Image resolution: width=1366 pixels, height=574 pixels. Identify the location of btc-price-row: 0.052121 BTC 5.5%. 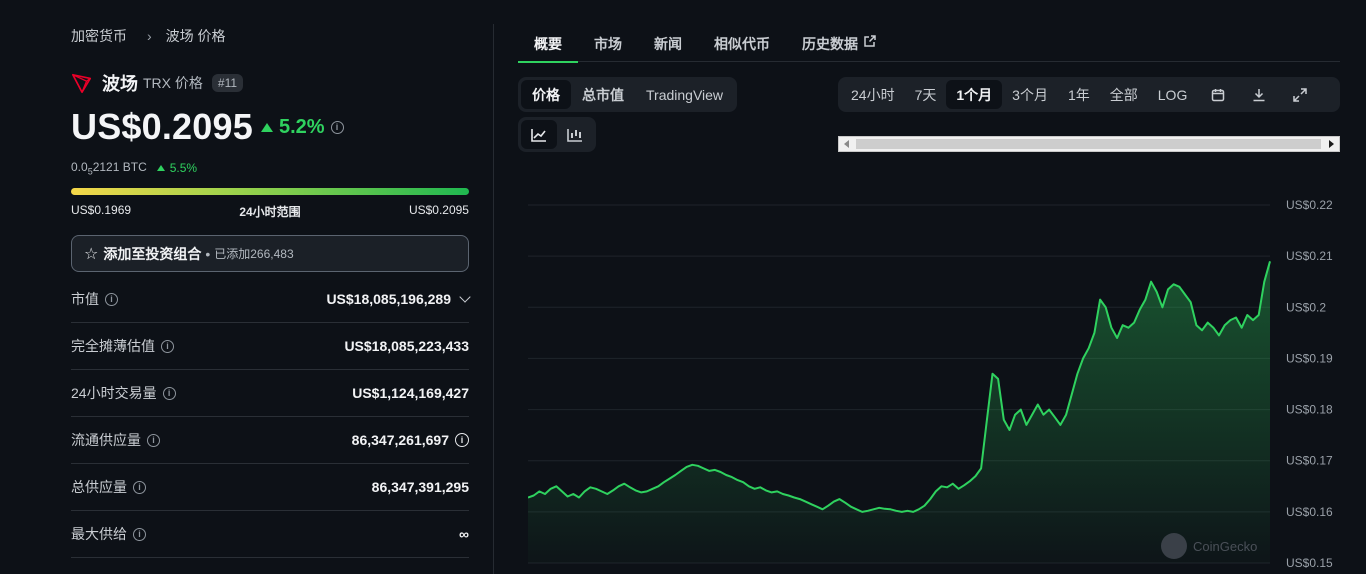
(134, 168).